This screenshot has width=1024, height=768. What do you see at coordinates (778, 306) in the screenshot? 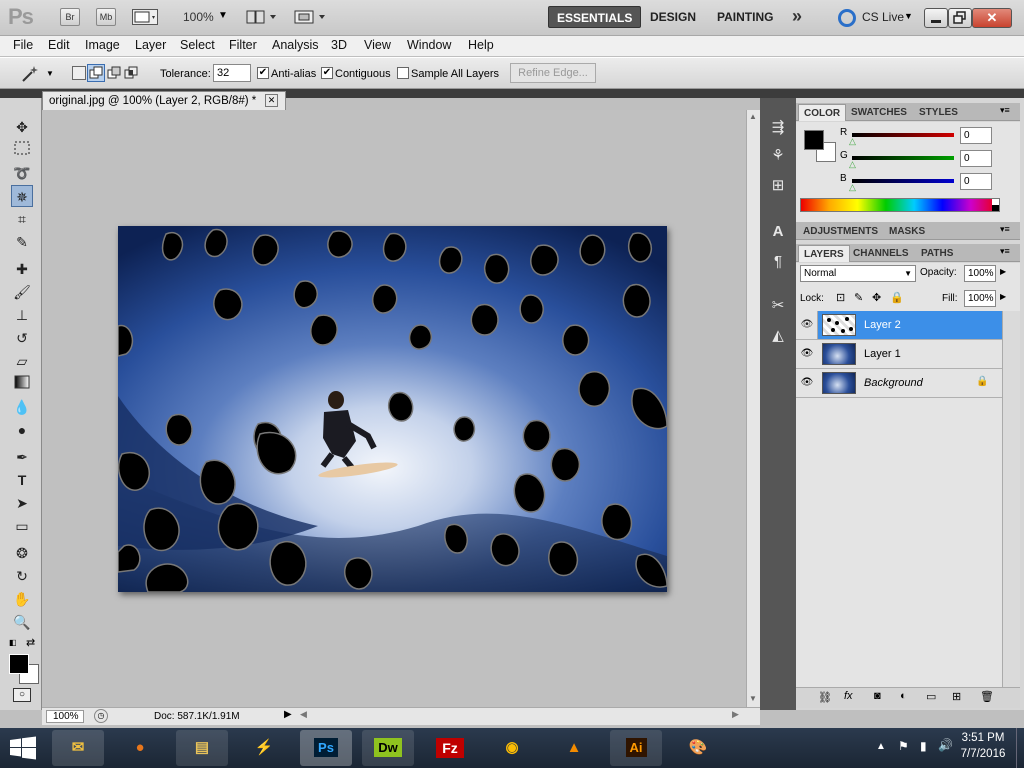
I see `tool-presets-icon: ✂` at bounding box center [778, 306].